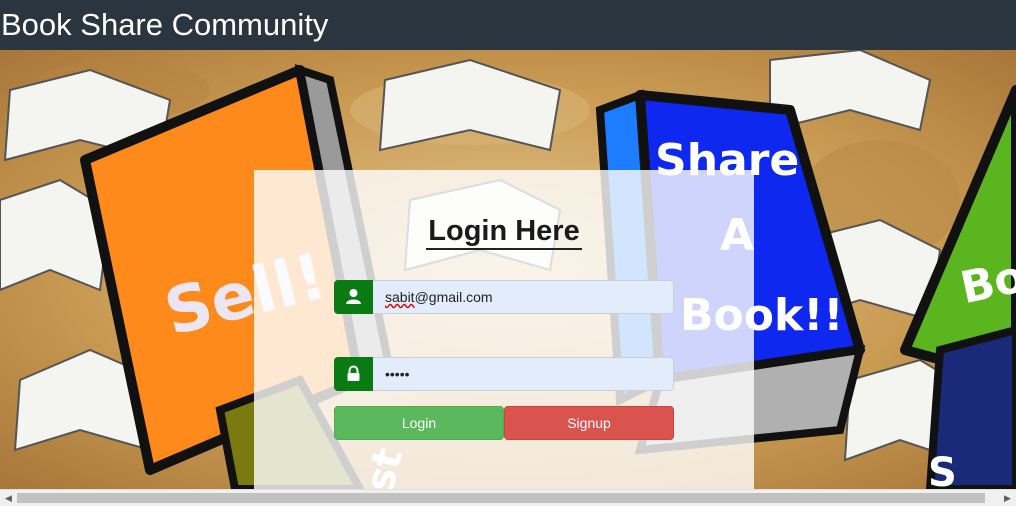 This screenshot has height=506, width=1016. I want to click on password-field-group: •••••, so click(504, 374).